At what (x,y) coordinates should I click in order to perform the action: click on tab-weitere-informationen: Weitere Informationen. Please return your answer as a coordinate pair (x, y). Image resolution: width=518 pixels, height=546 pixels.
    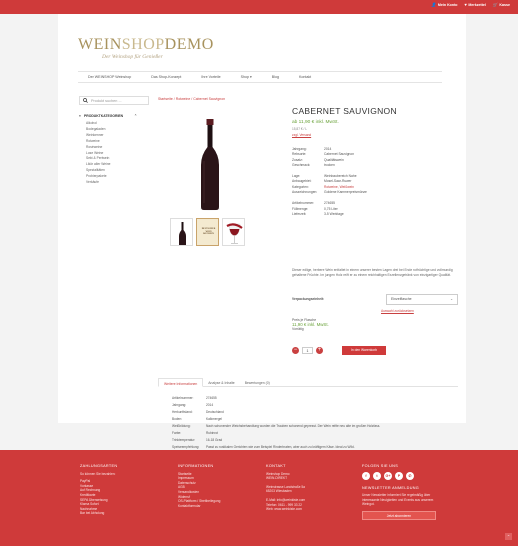
    Looking at the image, I should click on (181, 382).